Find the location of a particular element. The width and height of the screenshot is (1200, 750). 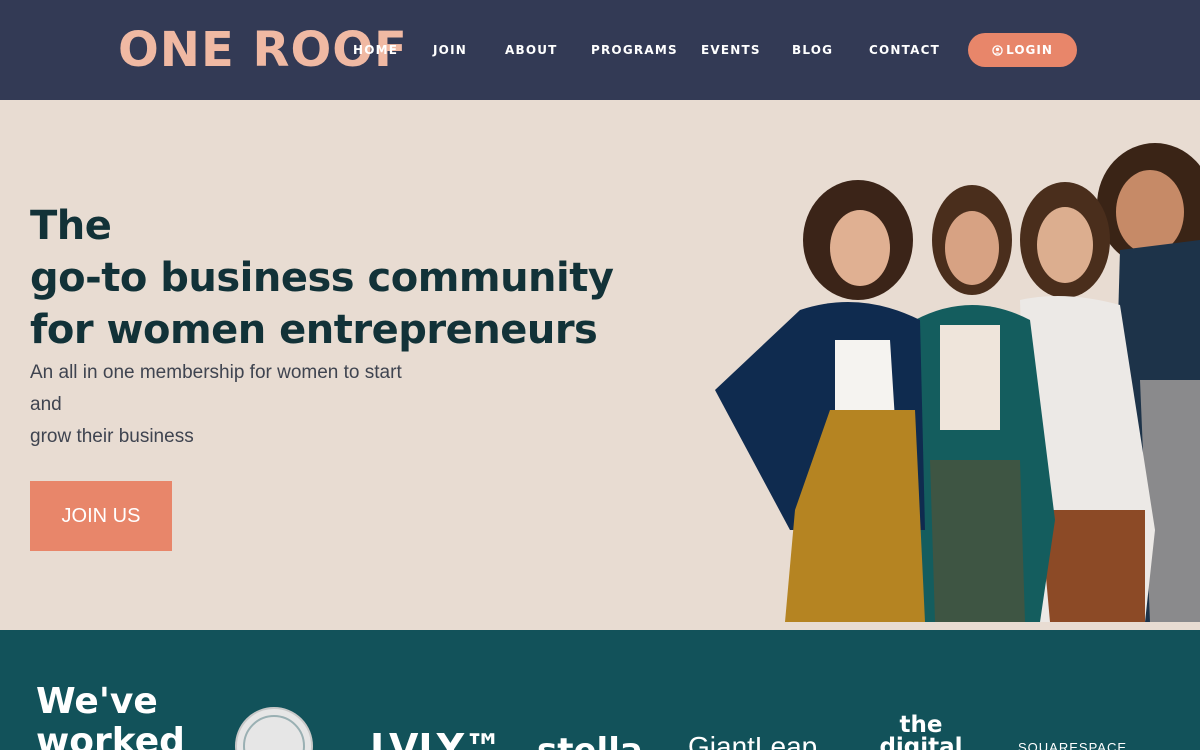

partners-heading: We've worked is located at coordinates (110, 716).